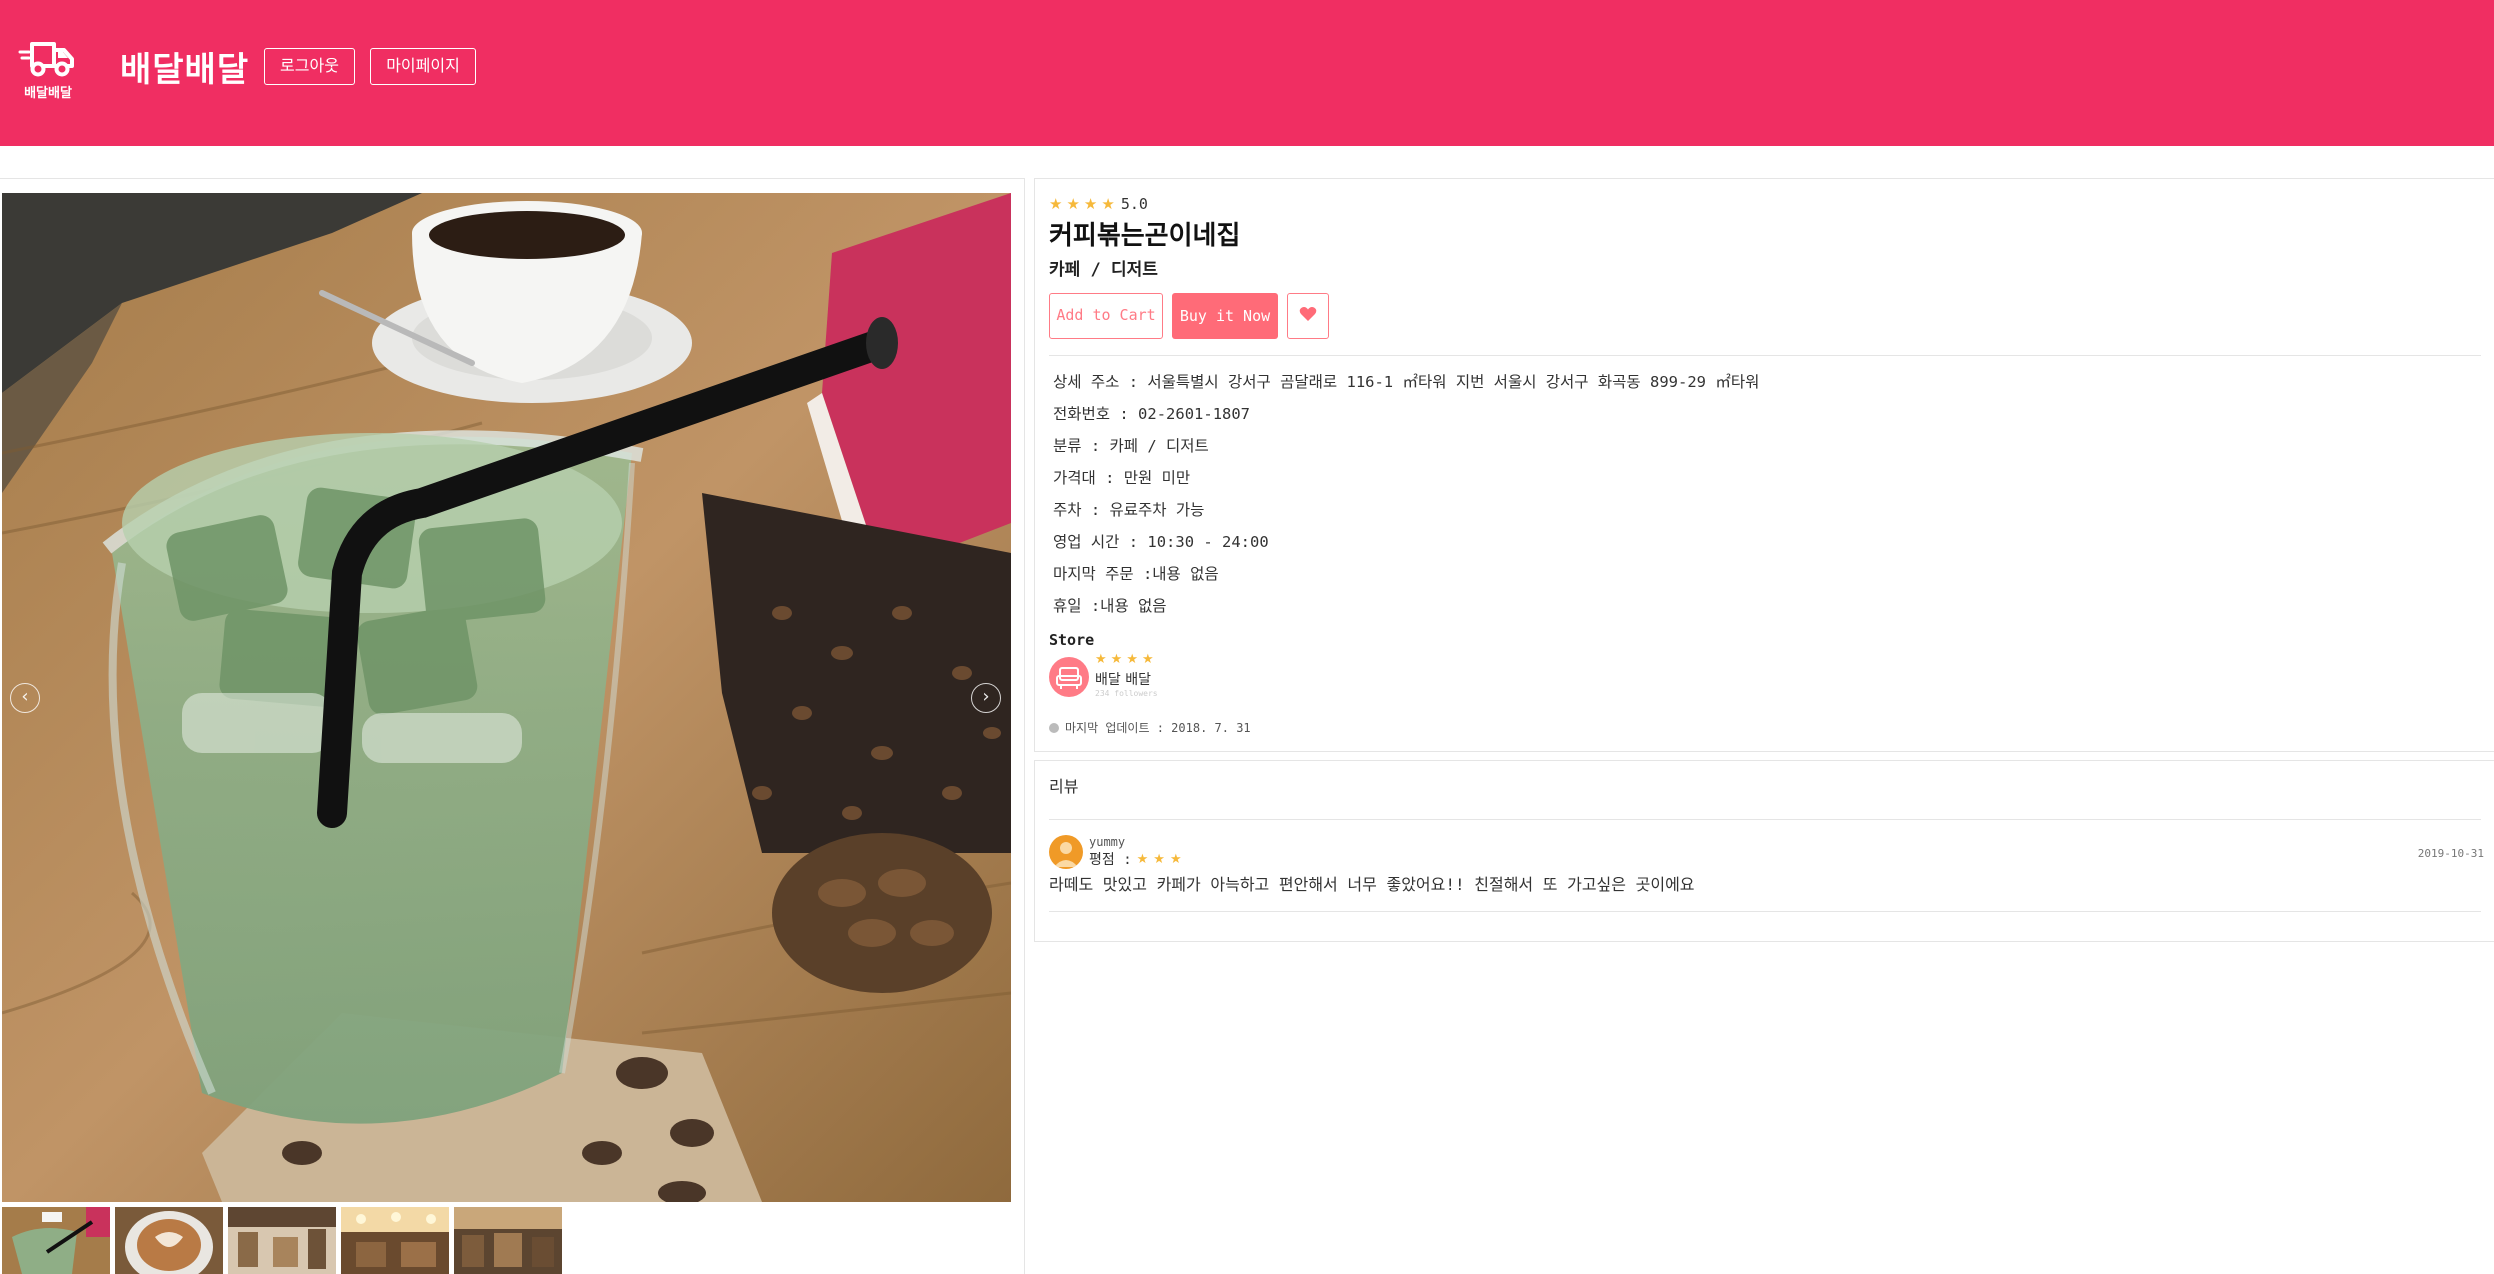  What do you see at coordinates (1136, 574) in the screenshot?
I see `detail-last-order: 마지막 주문 :내용 없음` at bounding box center [1136, 574].